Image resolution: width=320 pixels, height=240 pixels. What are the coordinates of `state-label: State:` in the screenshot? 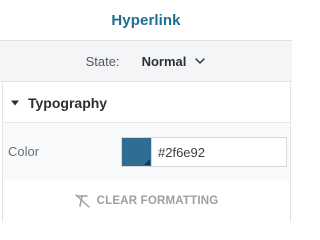 It's located at (102, 61).